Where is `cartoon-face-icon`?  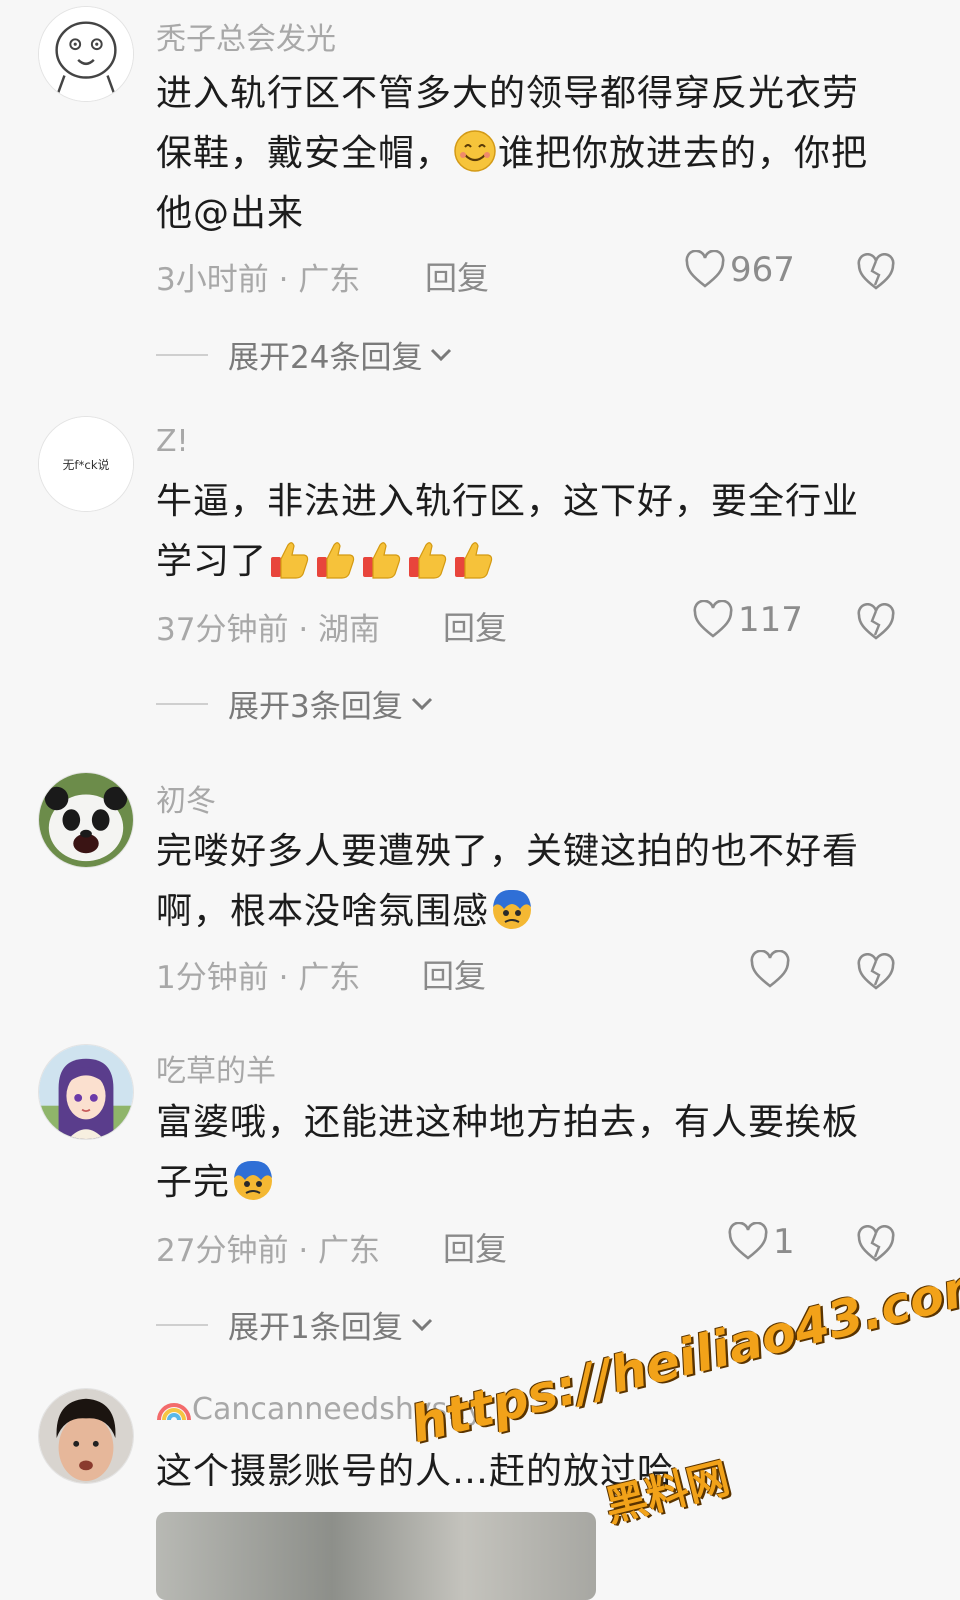
cartoon-face-icon is located at coordinates (86, 54).